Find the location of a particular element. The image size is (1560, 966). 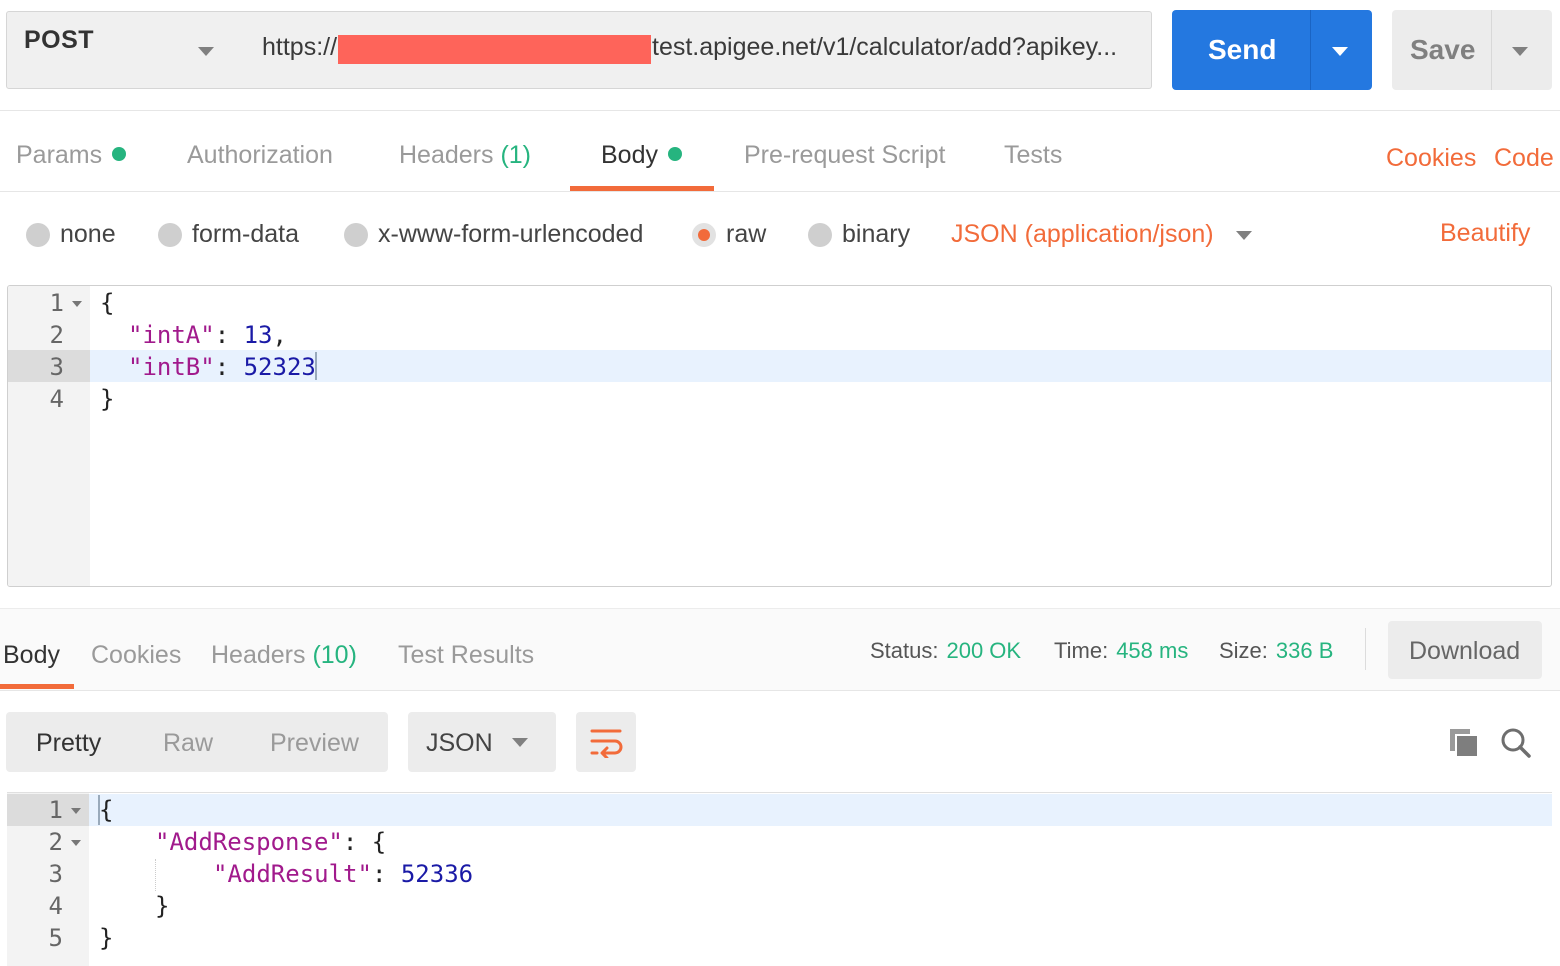

line-number: 5 is located at coordinates (55, 938).